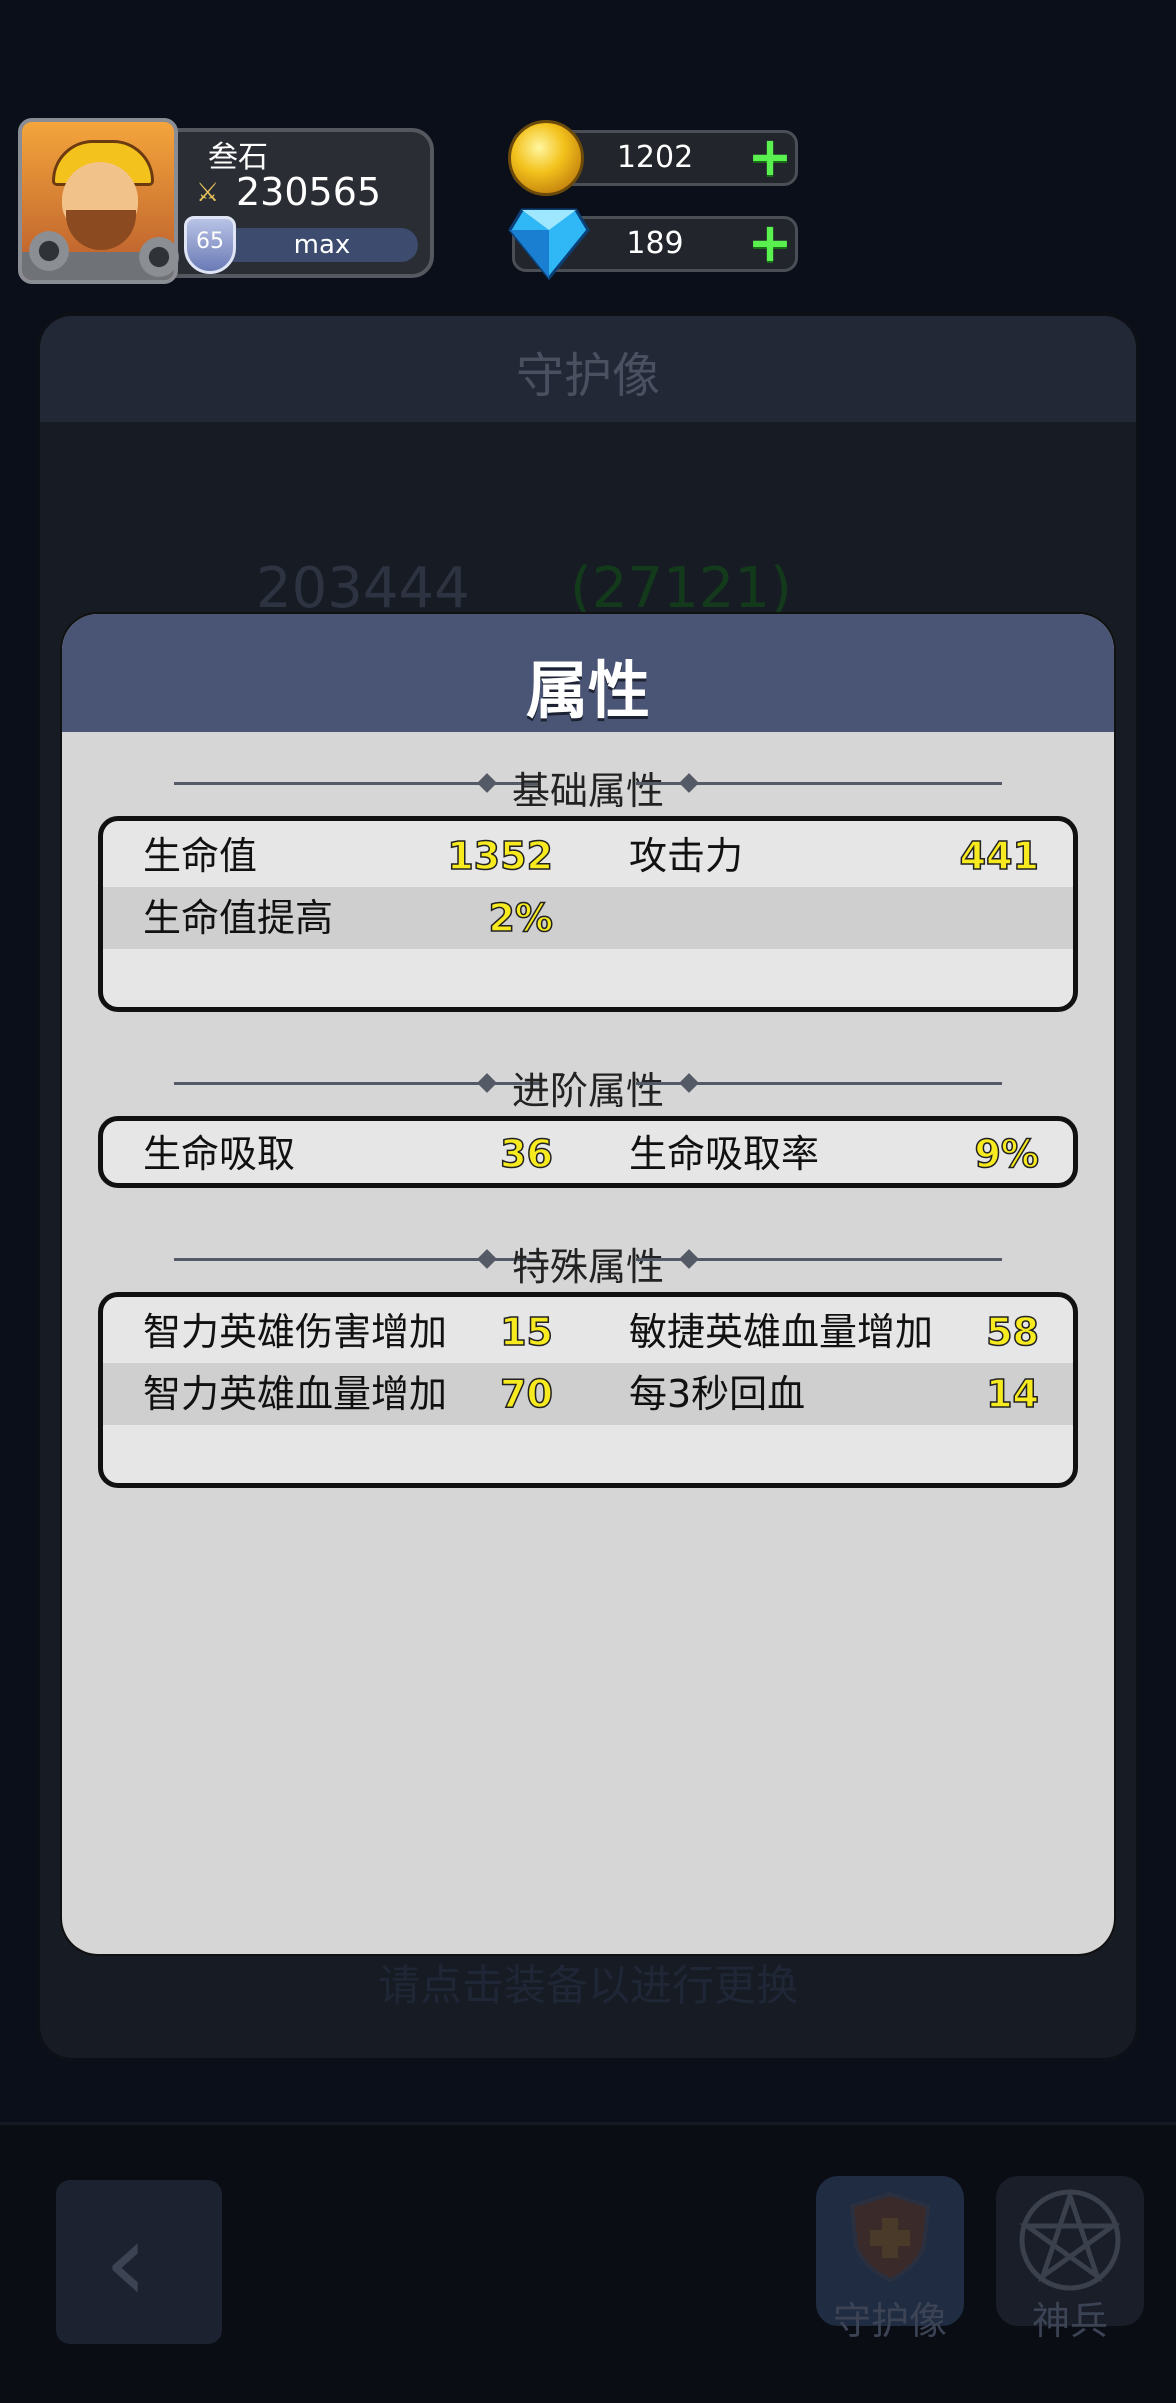 The image size is (1176, 2403). Describe the element at coordinates (322, 245) in the screenshot. I see `exp-bar: max` at that location.